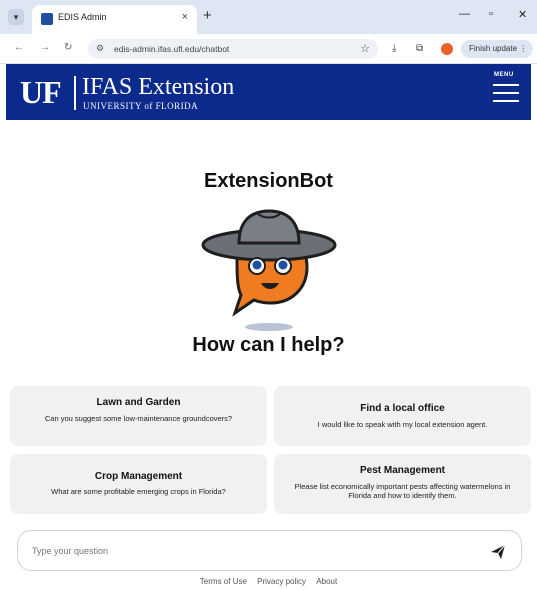 The image size is (537, 590). What do you see at coordinates (504, 75) in the screenshot?
I see `menu-label: MENU` at bounding box center [504, 75].